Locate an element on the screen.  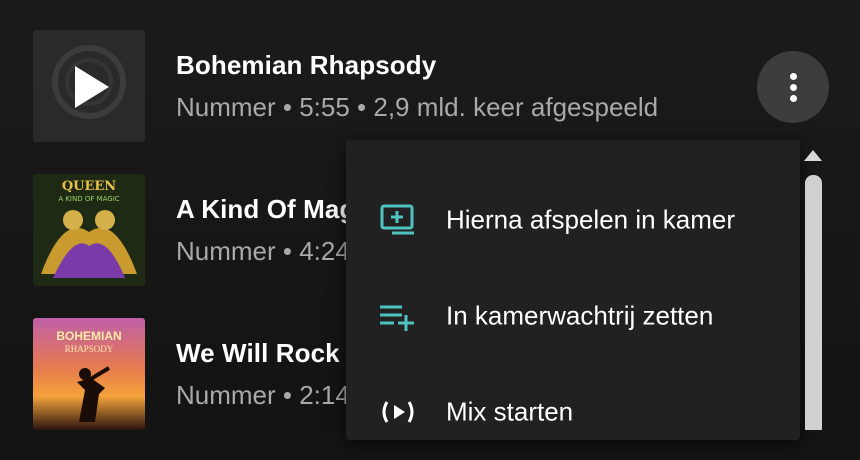
play-next-icon is located at coordinates (397, 219).